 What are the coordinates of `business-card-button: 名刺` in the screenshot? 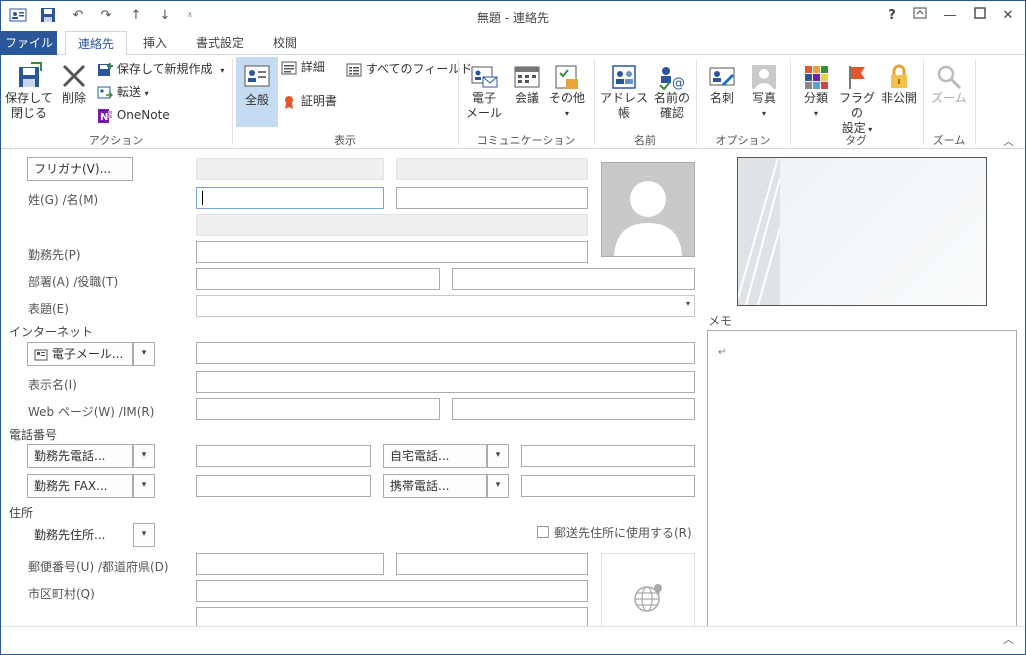 It's located at (722, 84).